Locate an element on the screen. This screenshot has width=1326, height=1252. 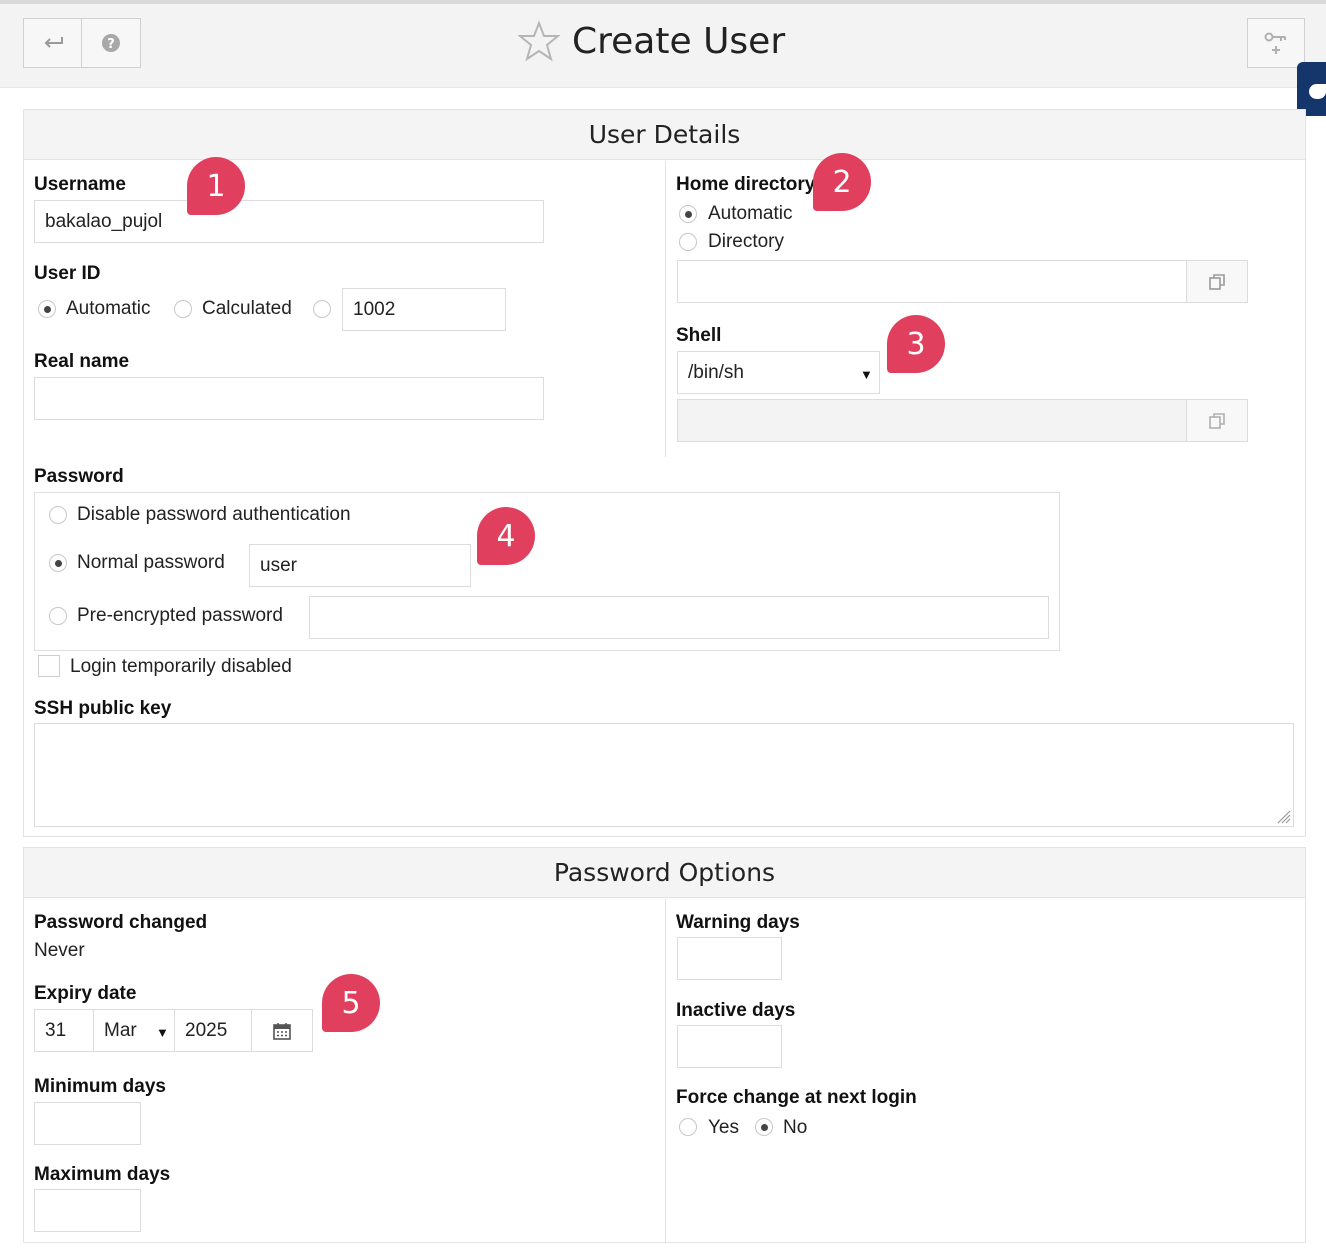
page-header: ? Create User is located at coordinates (663, 46).